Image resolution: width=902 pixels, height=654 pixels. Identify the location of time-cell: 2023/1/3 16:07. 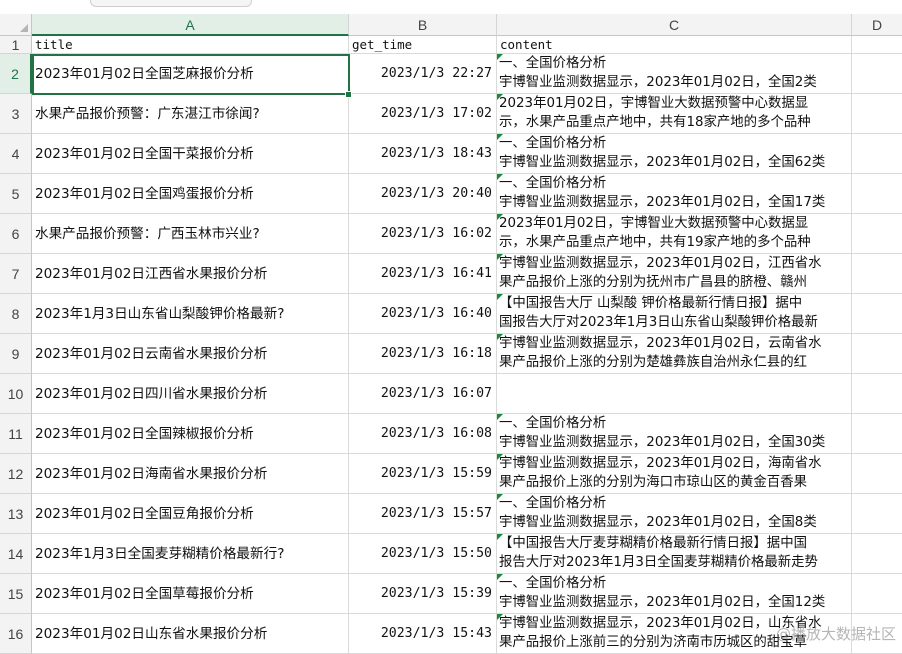
(423, 394).